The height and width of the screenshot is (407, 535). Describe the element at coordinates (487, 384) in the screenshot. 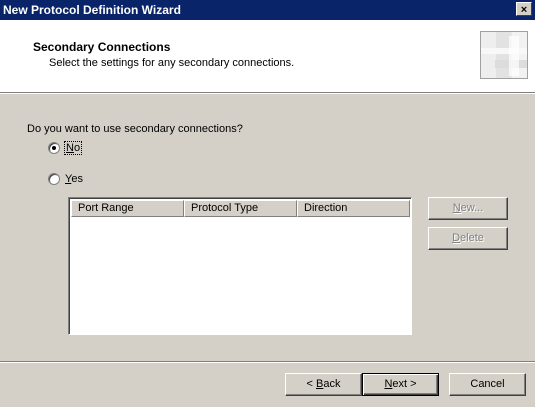

I see `cancel-button: Cancel` at that location.